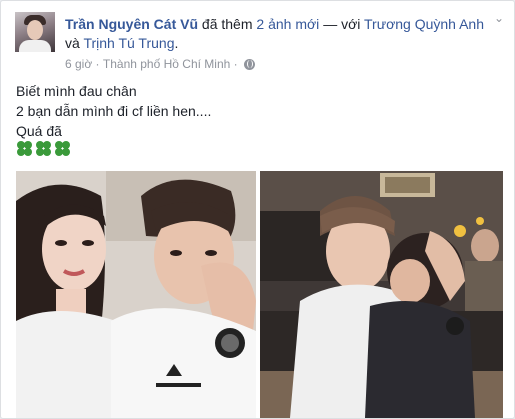 The width and height of the screenshot is (515, 419). Describe the element at coordinates (72, 43) in the screenshot. I see `and-text: và` at that location.